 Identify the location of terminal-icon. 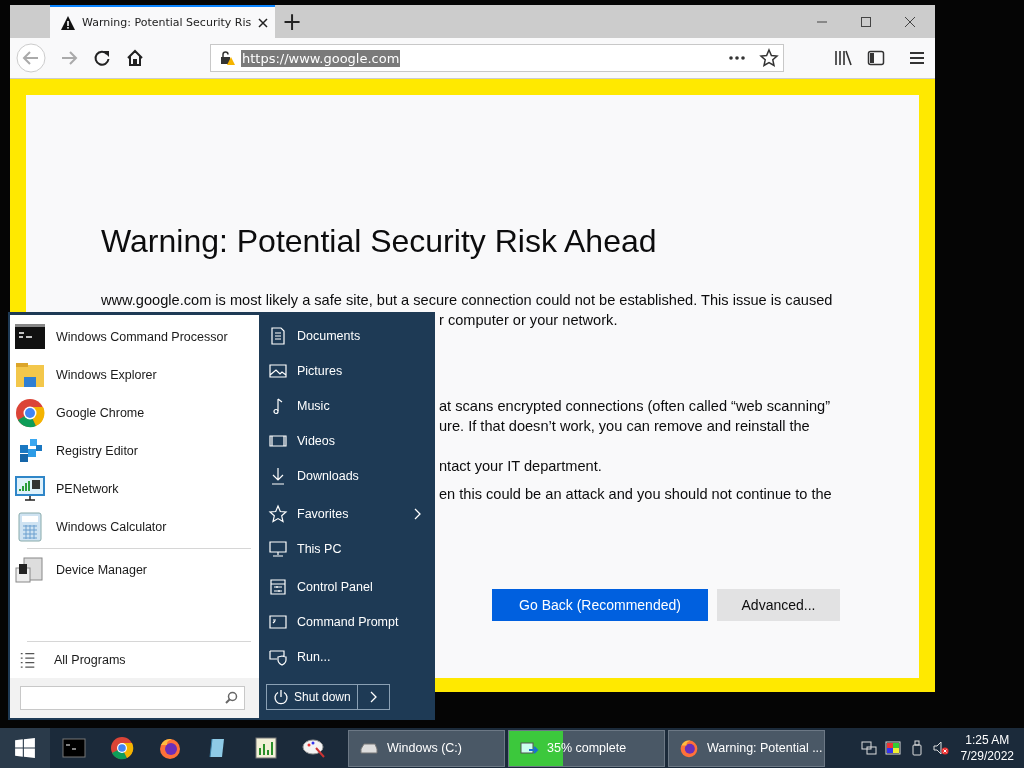
(74, 748).